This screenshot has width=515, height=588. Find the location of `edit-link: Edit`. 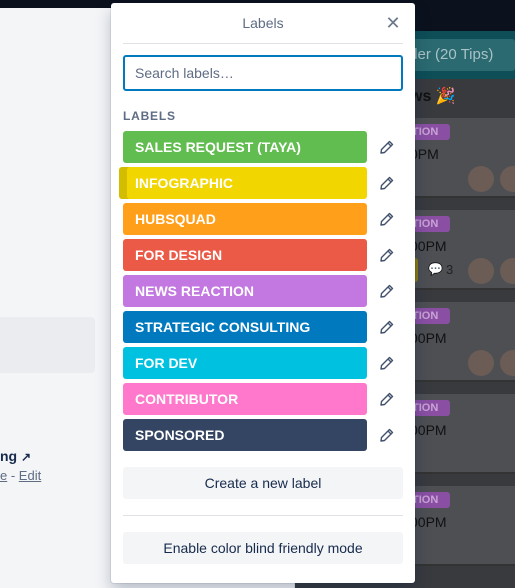

edit-link: Edit is located at coordinates (30, 475).